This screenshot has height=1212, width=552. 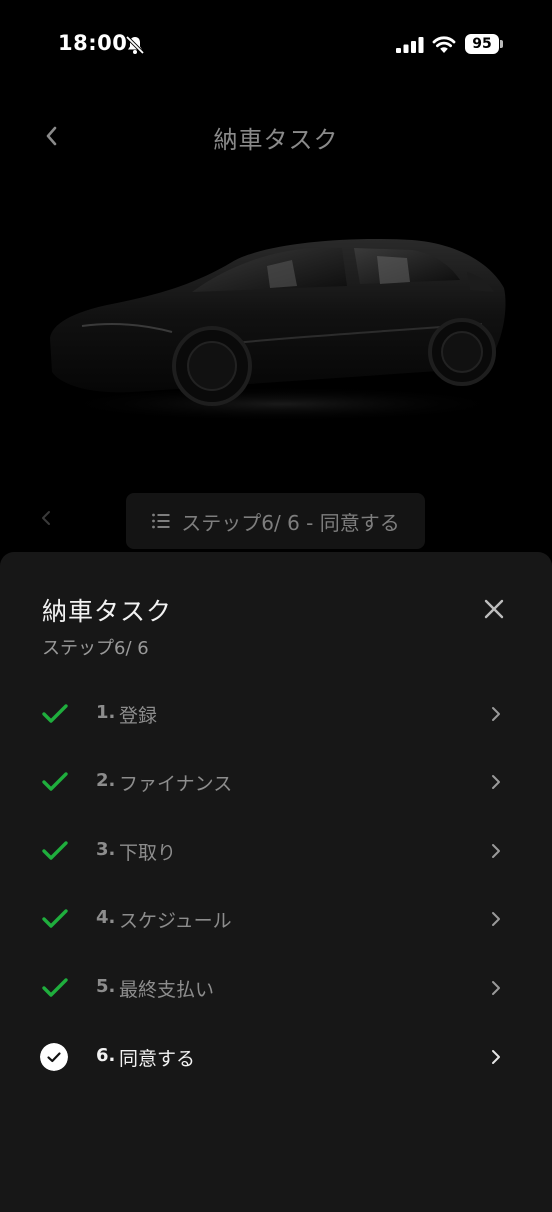 What do you see at coordinates (138, 716) in the screenshot?
I see `task-label: 登録` at bounding box center [138, 716].